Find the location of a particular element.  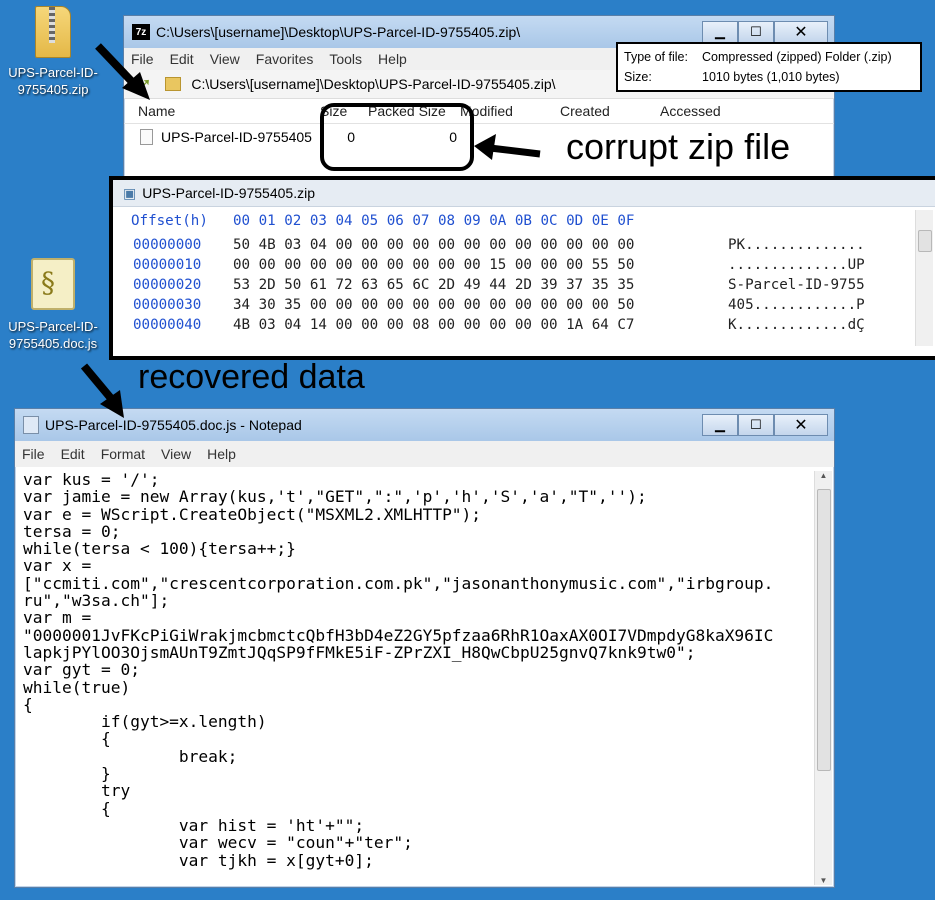

size-highlight-box is located at coordinates (397, 137).